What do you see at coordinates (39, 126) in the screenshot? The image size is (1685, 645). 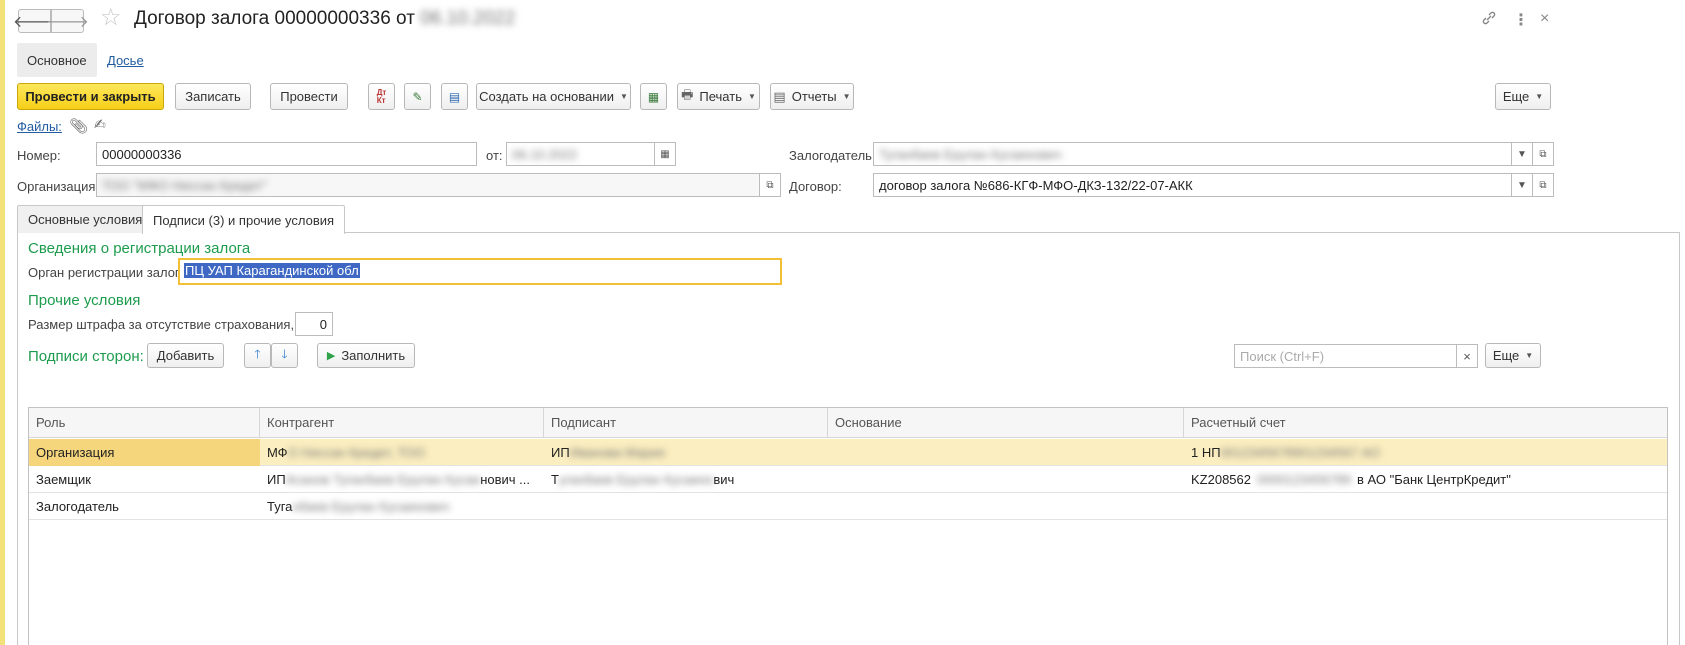 I see `files-link: Файлы:` at bounding box center [39, 126].